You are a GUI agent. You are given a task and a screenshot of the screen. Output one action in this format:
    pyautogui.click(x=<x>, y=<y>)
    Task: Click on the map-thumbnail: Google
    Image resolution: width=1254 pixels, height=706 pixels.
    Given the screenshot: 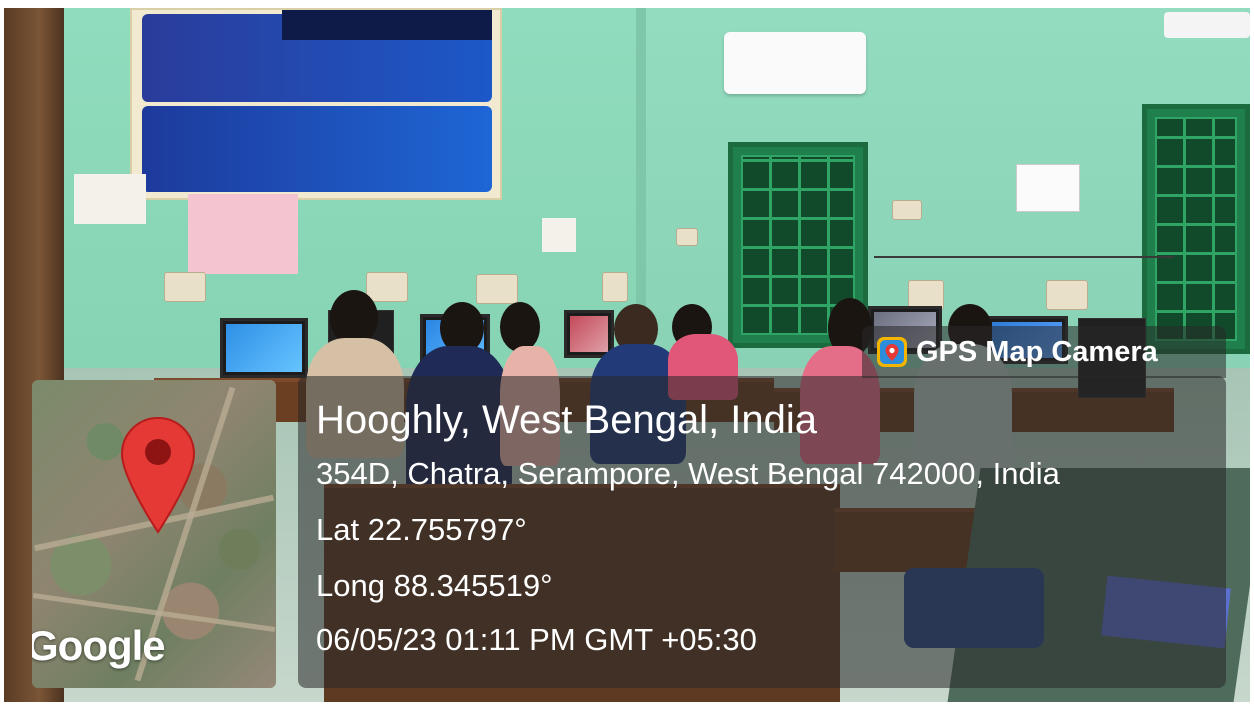 What is the action you would take?
    pyautogui.click(x=154, y=534)
    